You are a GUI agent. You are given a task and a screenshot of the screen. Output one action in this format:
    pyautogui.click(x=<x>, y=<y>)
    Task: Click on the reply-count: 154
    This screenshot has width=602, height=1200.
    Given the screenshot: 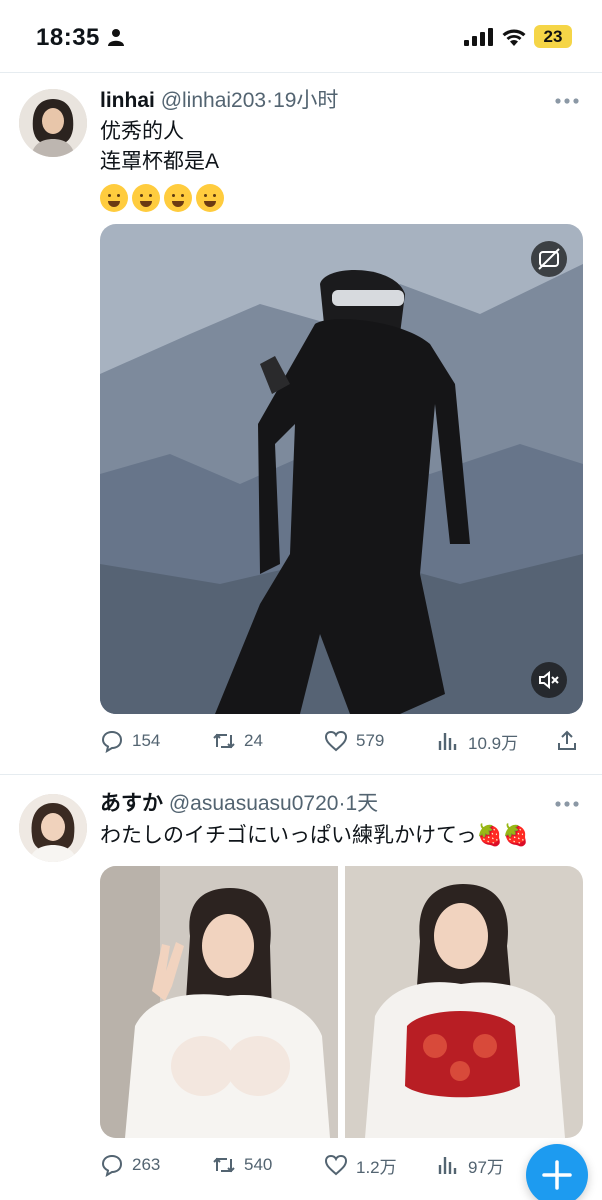 What is the action you would take?
    pyautogui.click(x=146, y=740)
    